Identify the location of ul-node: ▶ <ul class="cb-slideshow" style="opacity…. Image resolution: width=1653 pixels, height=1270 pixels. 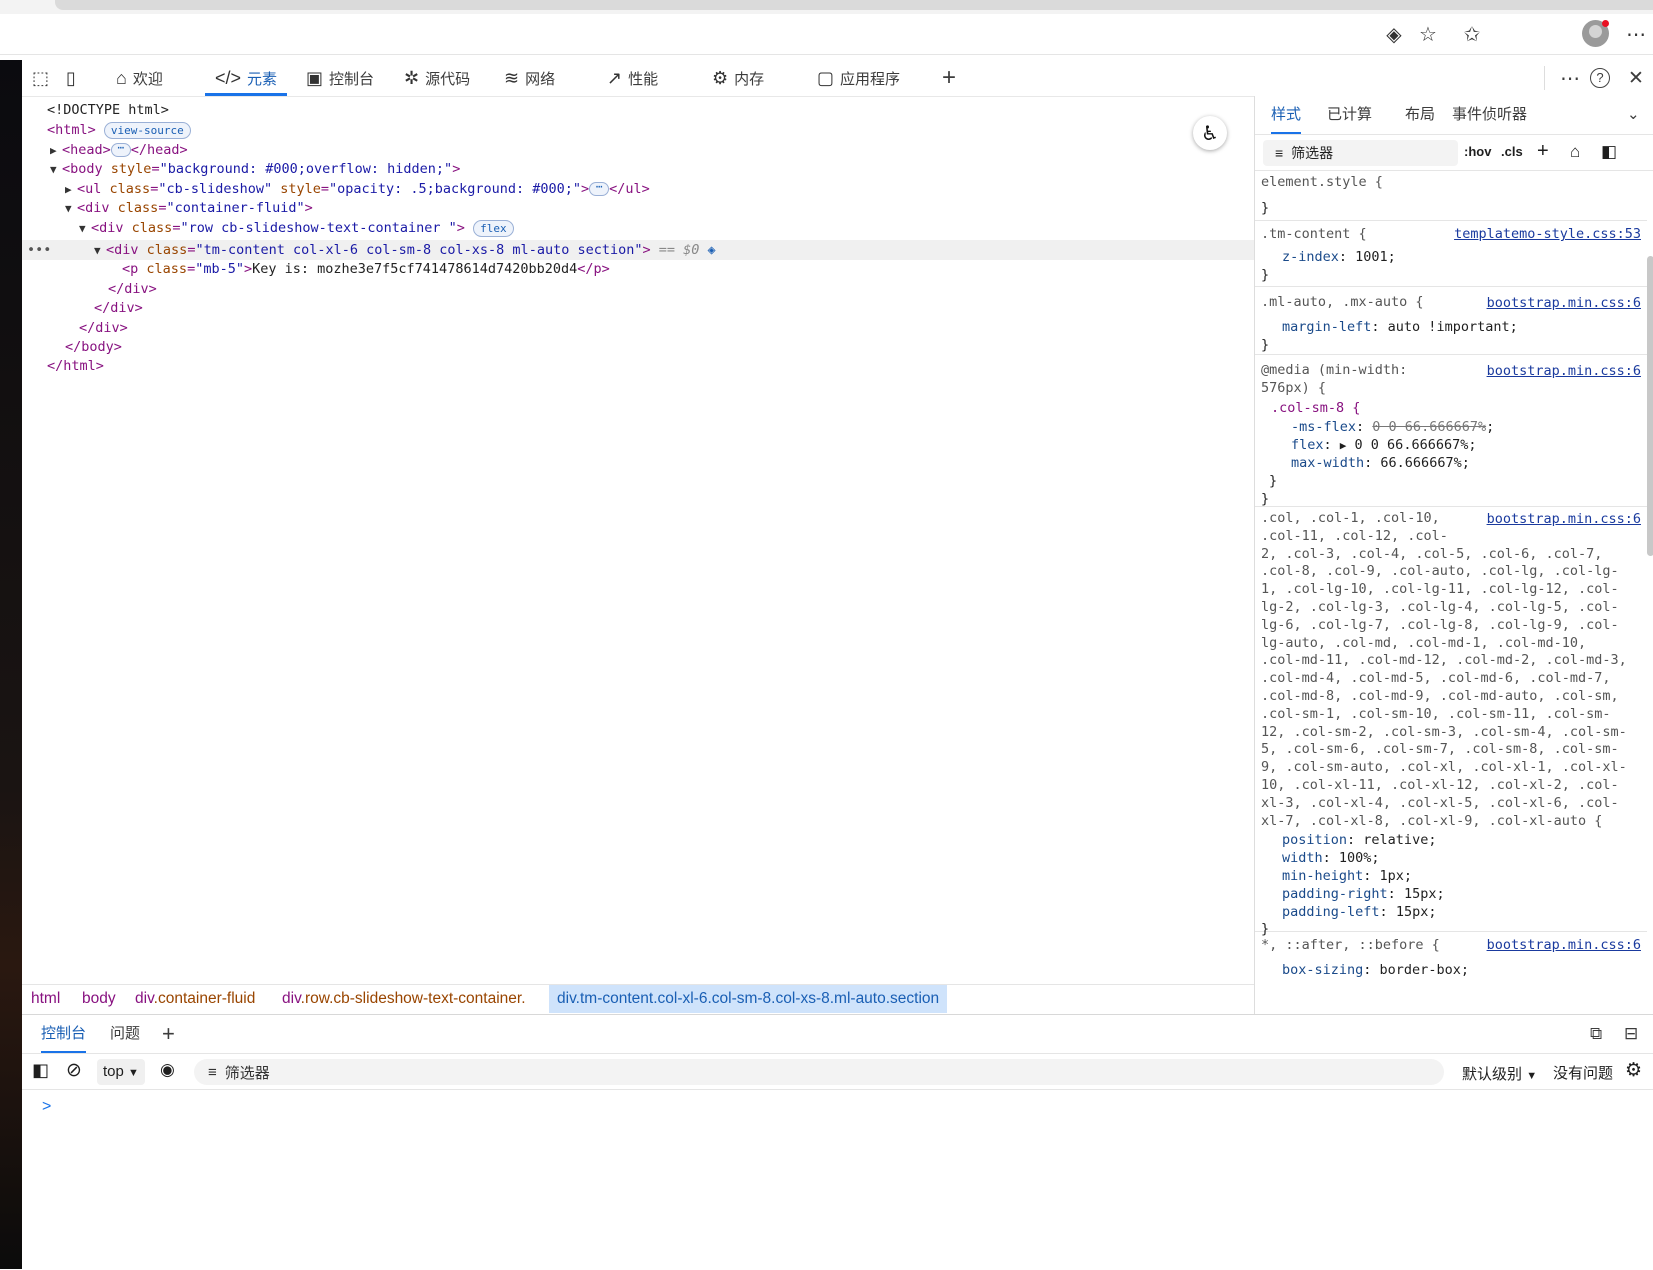
(357, 189).